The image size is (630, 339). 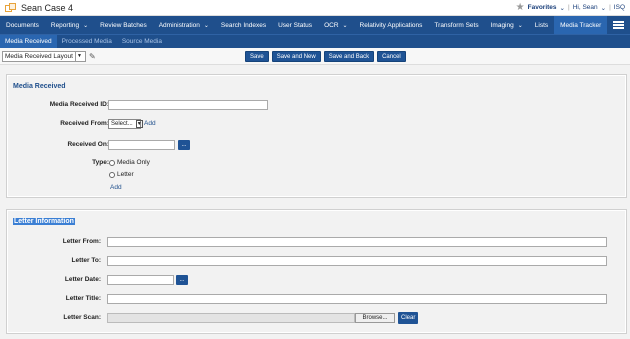 I want to click on received-on-input, so click(x=141, y=145).